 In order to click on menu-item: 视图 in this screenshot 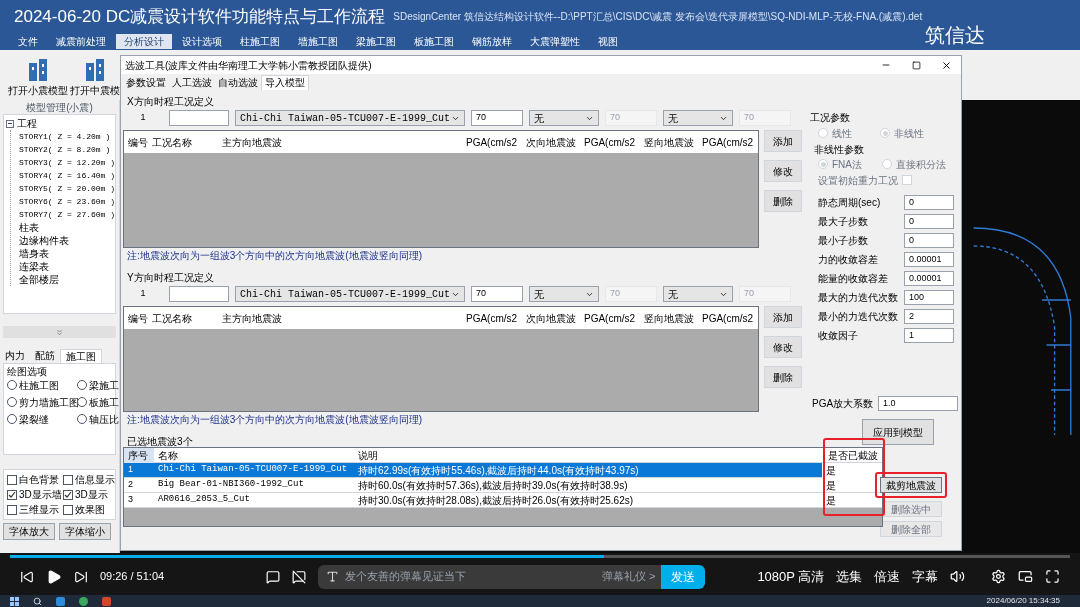, I will do `click(608, 41)`.